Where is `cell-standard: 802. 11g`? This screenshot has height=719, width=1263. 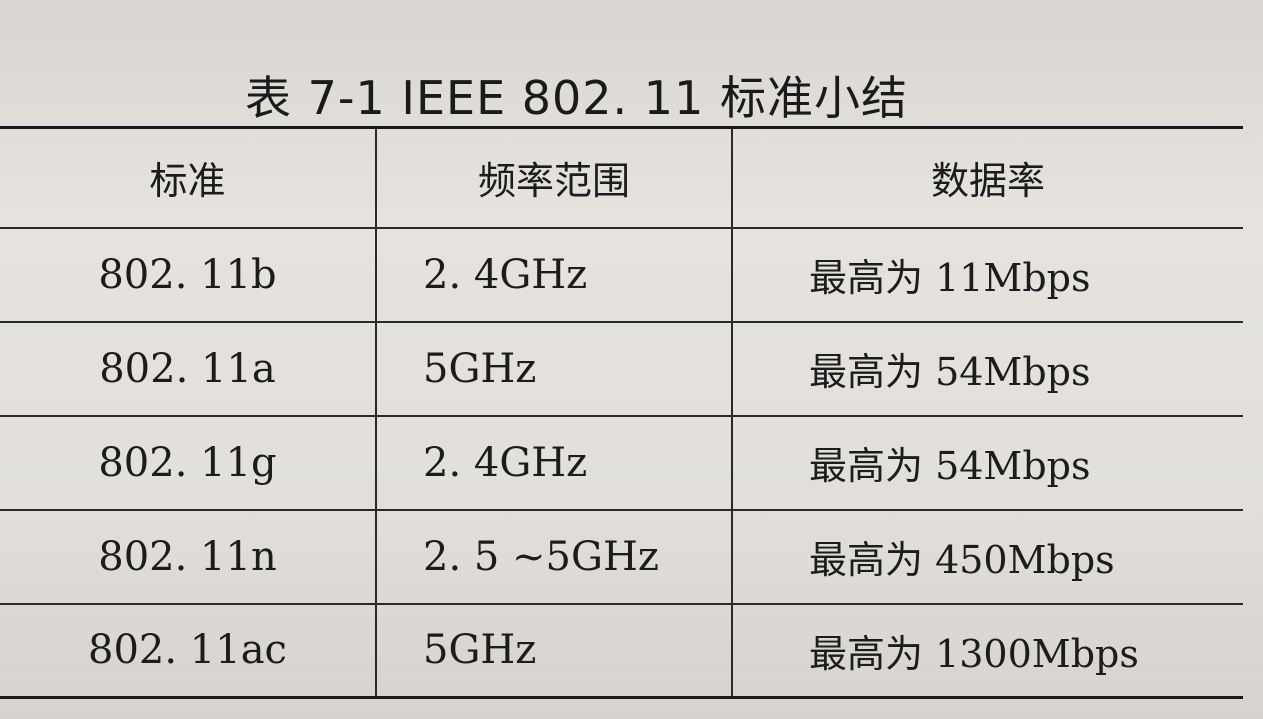 cell-standard: 802. 11g is located at coordinates (188, 463).